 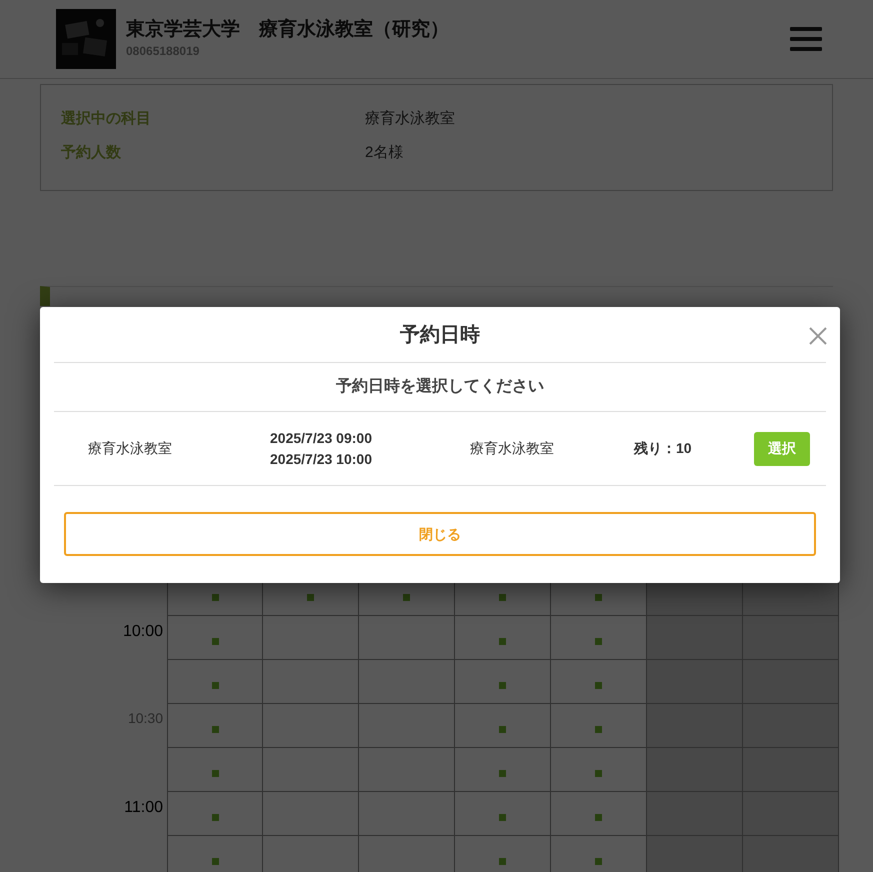 I want to click on site-title: 東京学芸大学 療育水泳教室（研究）, so click(x=287, y=30).